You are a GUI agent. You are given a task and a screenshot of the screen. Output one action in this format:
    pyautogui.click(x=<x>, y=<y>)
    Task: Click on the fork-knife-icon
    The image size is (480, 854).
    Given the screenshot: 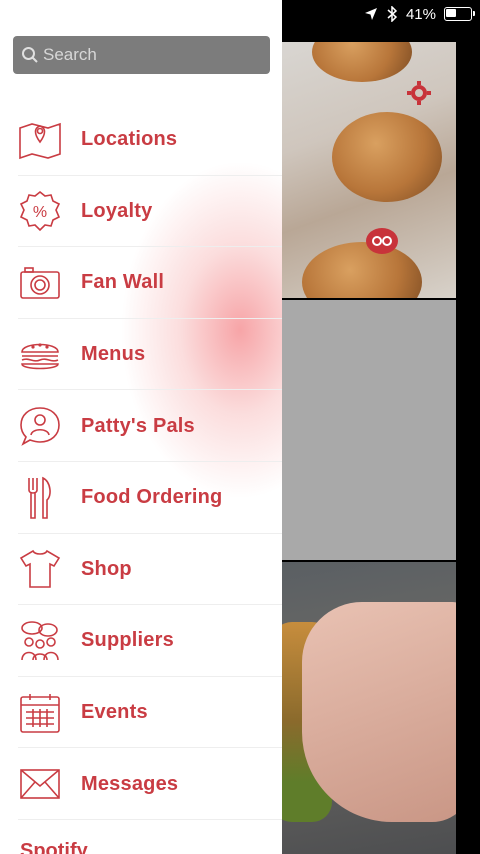 What is the action you would take?
    pyautogui.click(x=40, y=498)
    